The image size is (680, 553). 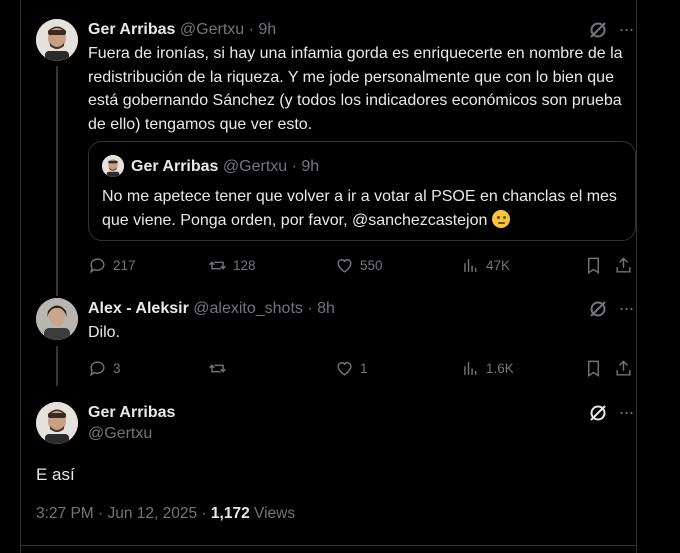 What do you see at coordinates (117, 368) in the screenshot?
I see `reply-count: 3` at bounding box center [117, 368].